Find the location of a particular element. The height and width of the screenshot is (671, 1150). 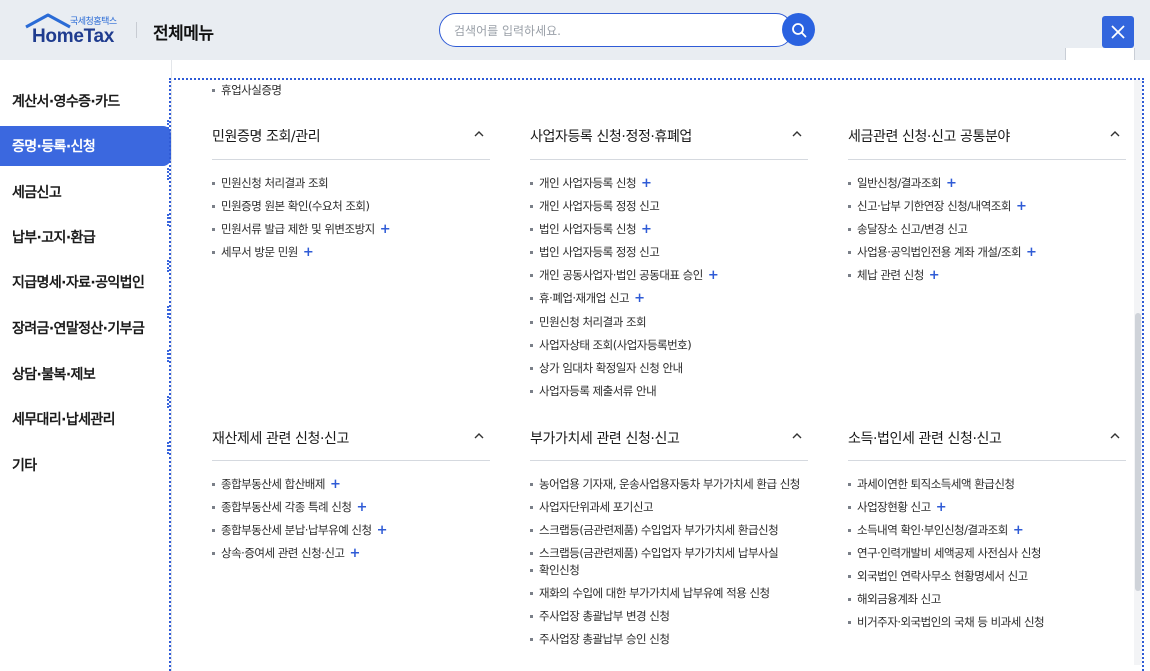

menu-link: 연구·인력개발비 세액공제 사전심사 신청 is located at coordinates (944, 553).